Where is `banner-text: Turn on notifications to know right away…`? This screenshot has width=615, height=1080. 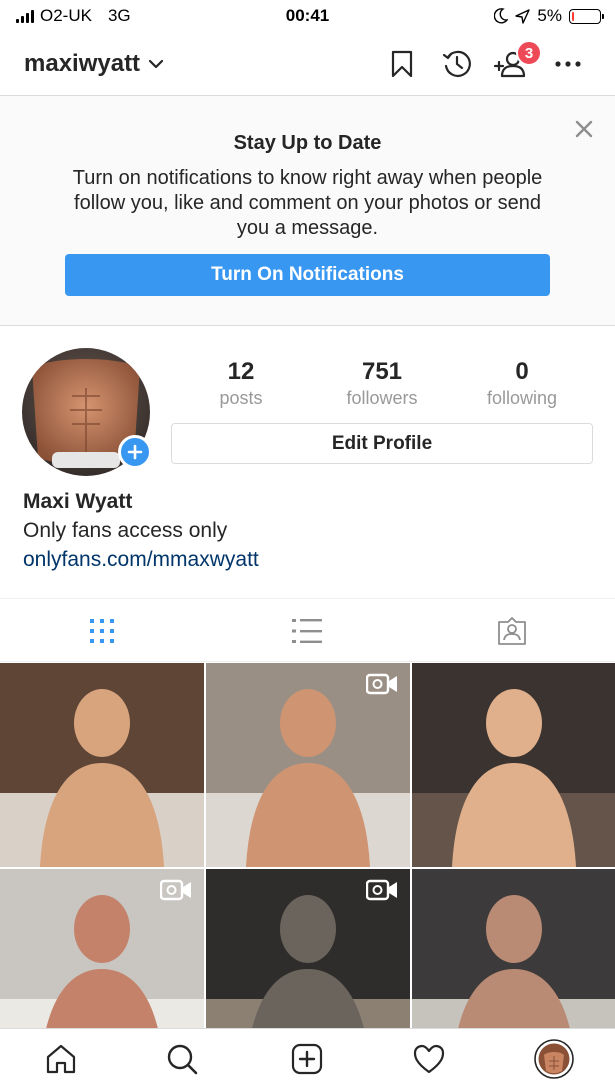 banner-text: Turn on notifications to know right away… is located at coordinates (307, 203).